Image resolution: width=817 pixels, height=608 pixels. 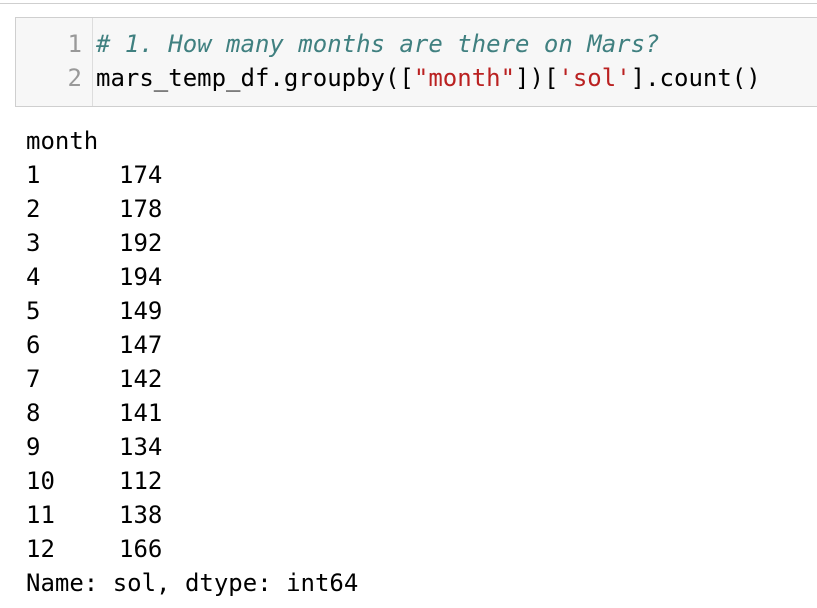 I want to click on table-row: 6 147, so click(x=176, y=345).